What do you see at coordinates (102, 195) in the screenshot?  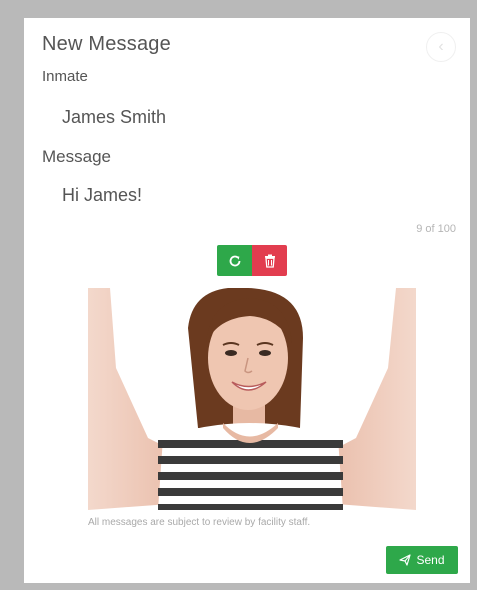 I see `message-field: Hi James!` at bounding box center [102, 195].